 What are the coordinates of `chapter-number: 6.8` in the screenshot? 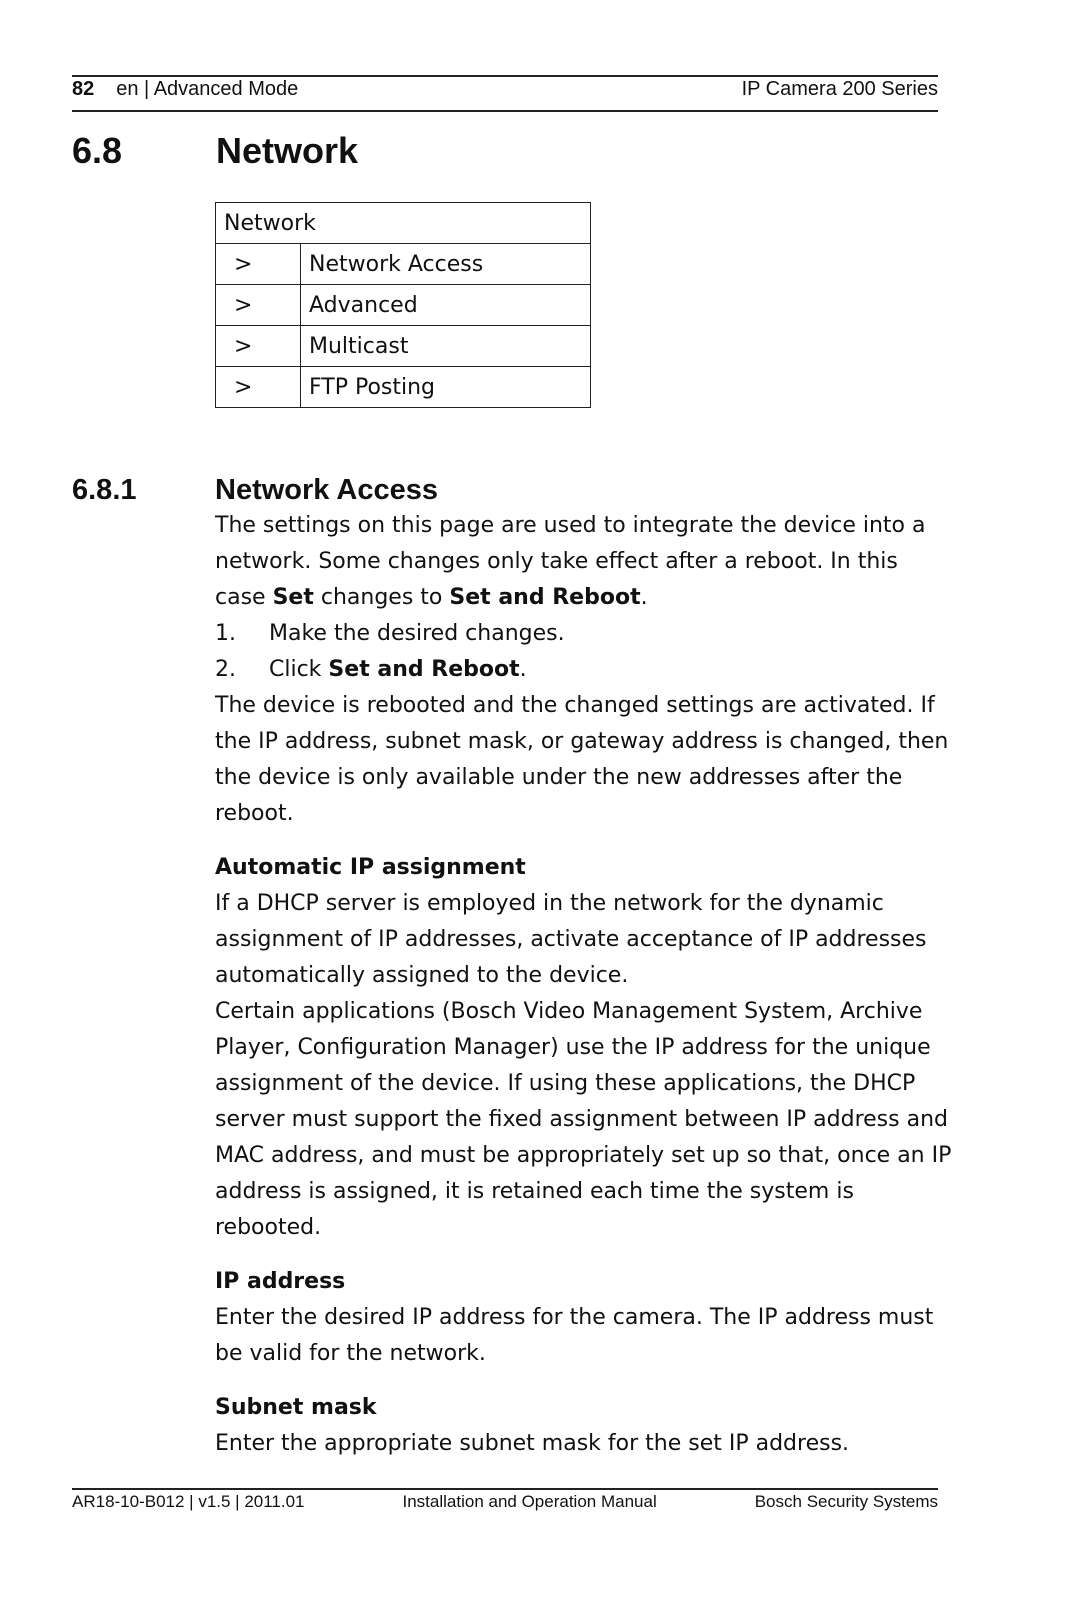 It's located at (97, 150).